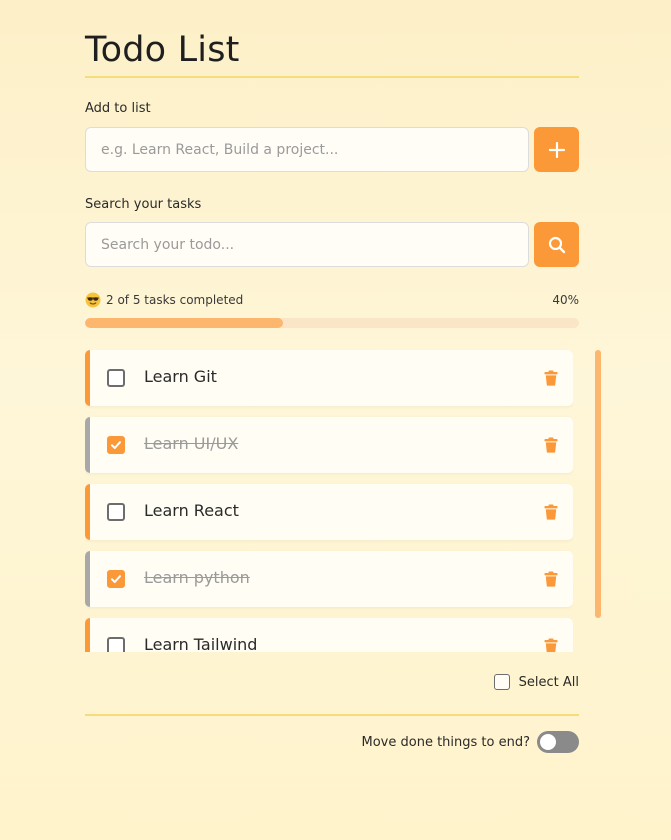 The height and width of the screenshot is (840, 671). I want to click on progress-bar, so click(332, 323).